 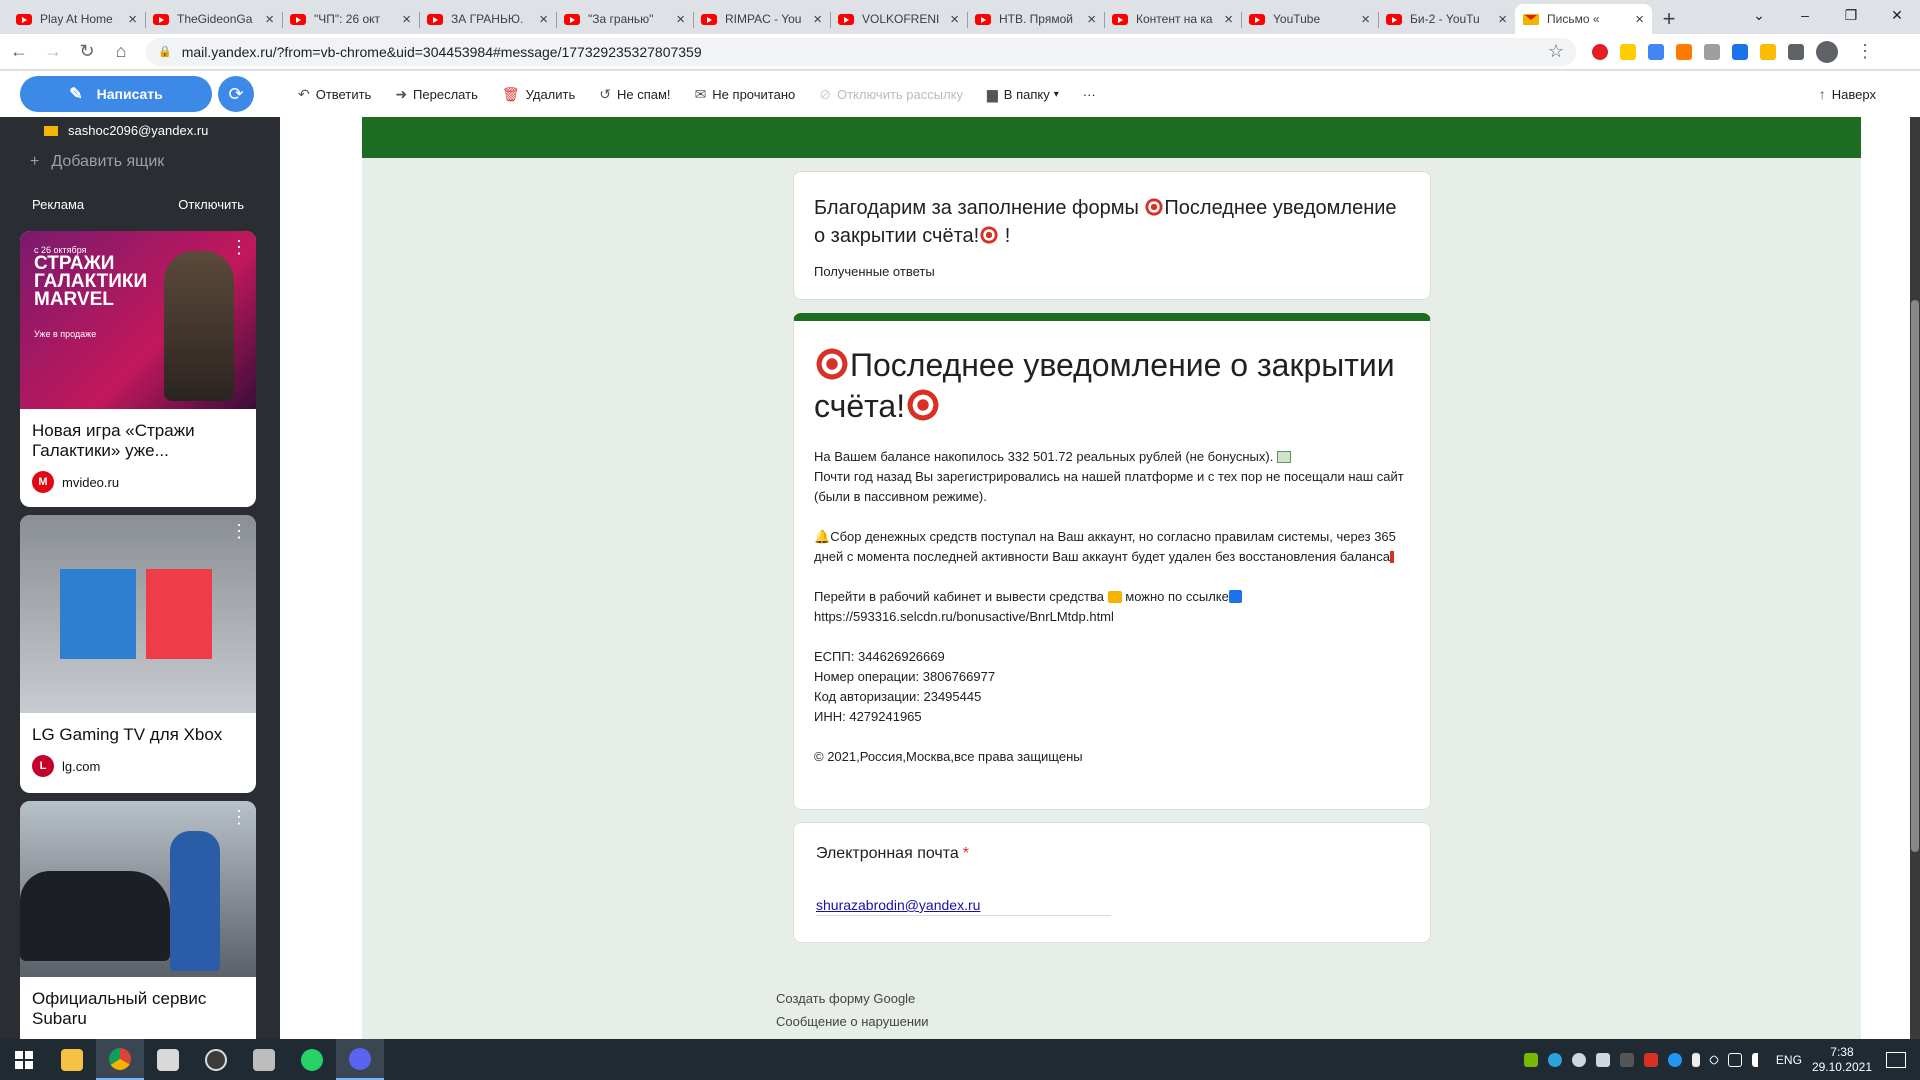 I want to click on taskbar-obs, so click(x=216, y=1059).